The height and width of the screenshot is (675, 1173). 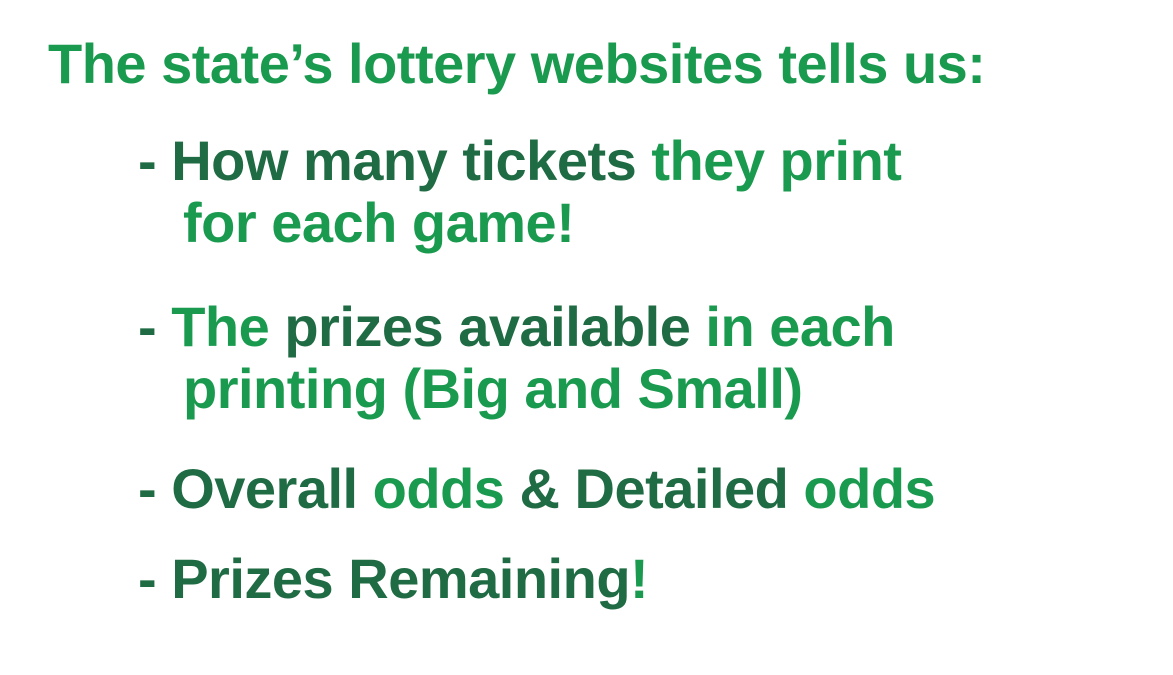 I want to click on bullet-text-segment: in each, so click(x=800, y=326).